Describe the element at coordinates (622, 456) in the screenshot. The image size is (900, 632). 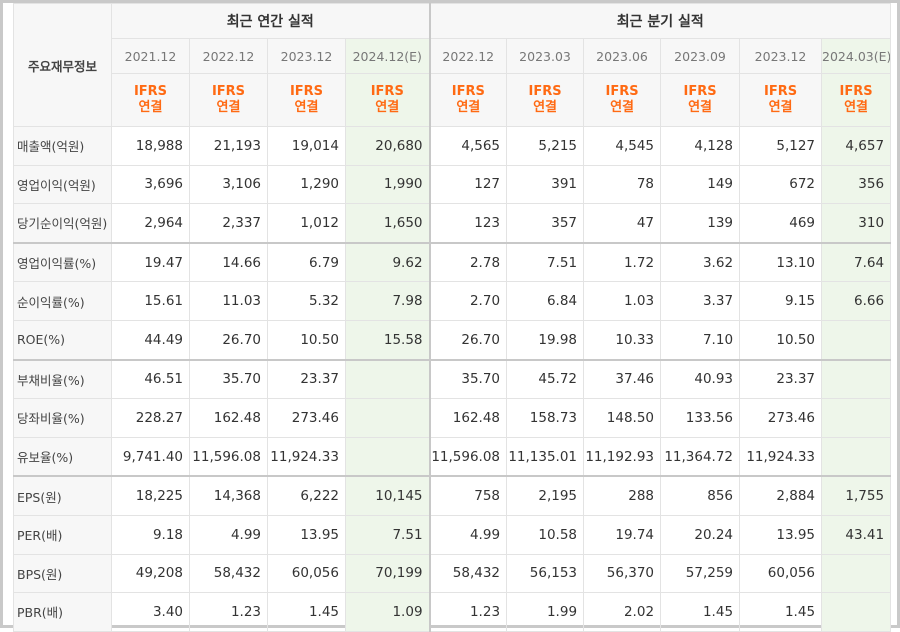
I see `table-cell: 11,192.93` at that location.